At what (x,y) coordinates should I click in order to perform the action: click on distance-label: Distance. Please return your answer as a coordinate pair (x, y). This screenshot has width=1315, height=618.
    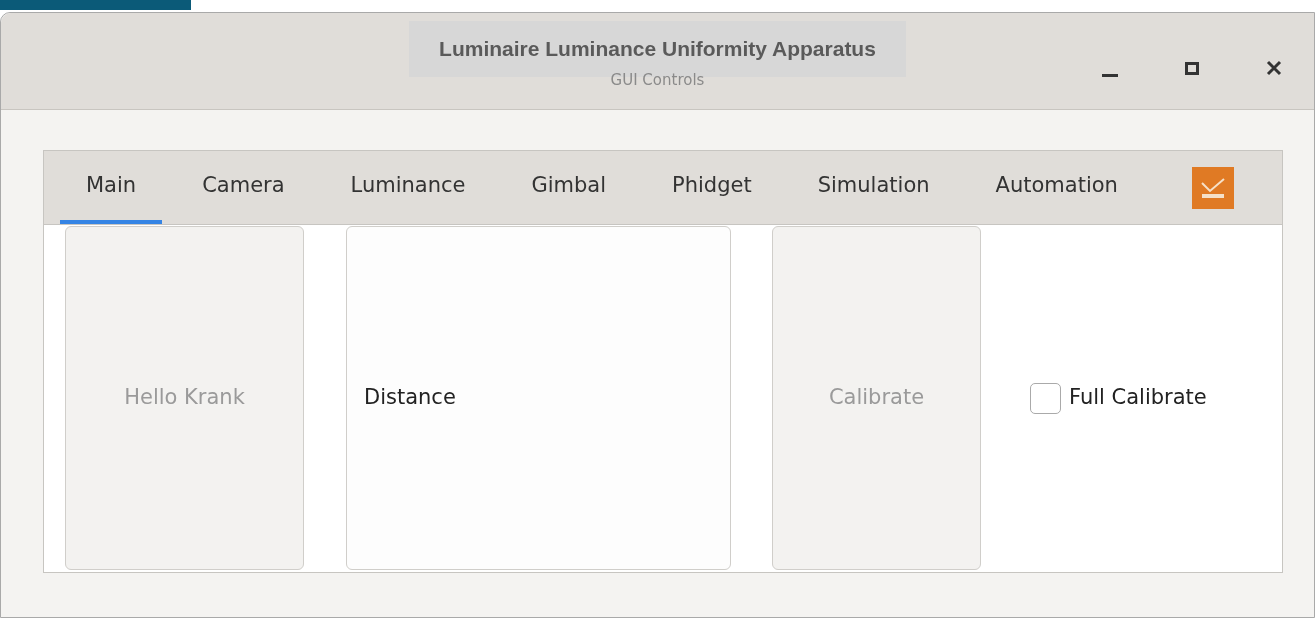
    Looking at the image, I should click on (410, 398).